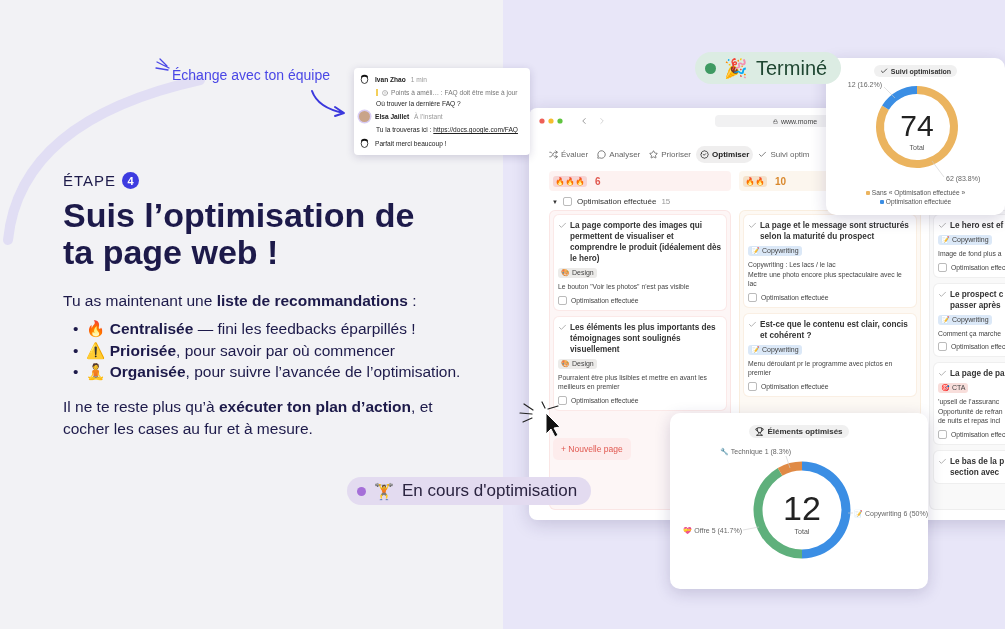 The width and height of the screenshot is (1005, 629). Describe the element at coordinates (784, 154) in the screenshot. I see `tab: Suivi optim` at that location.